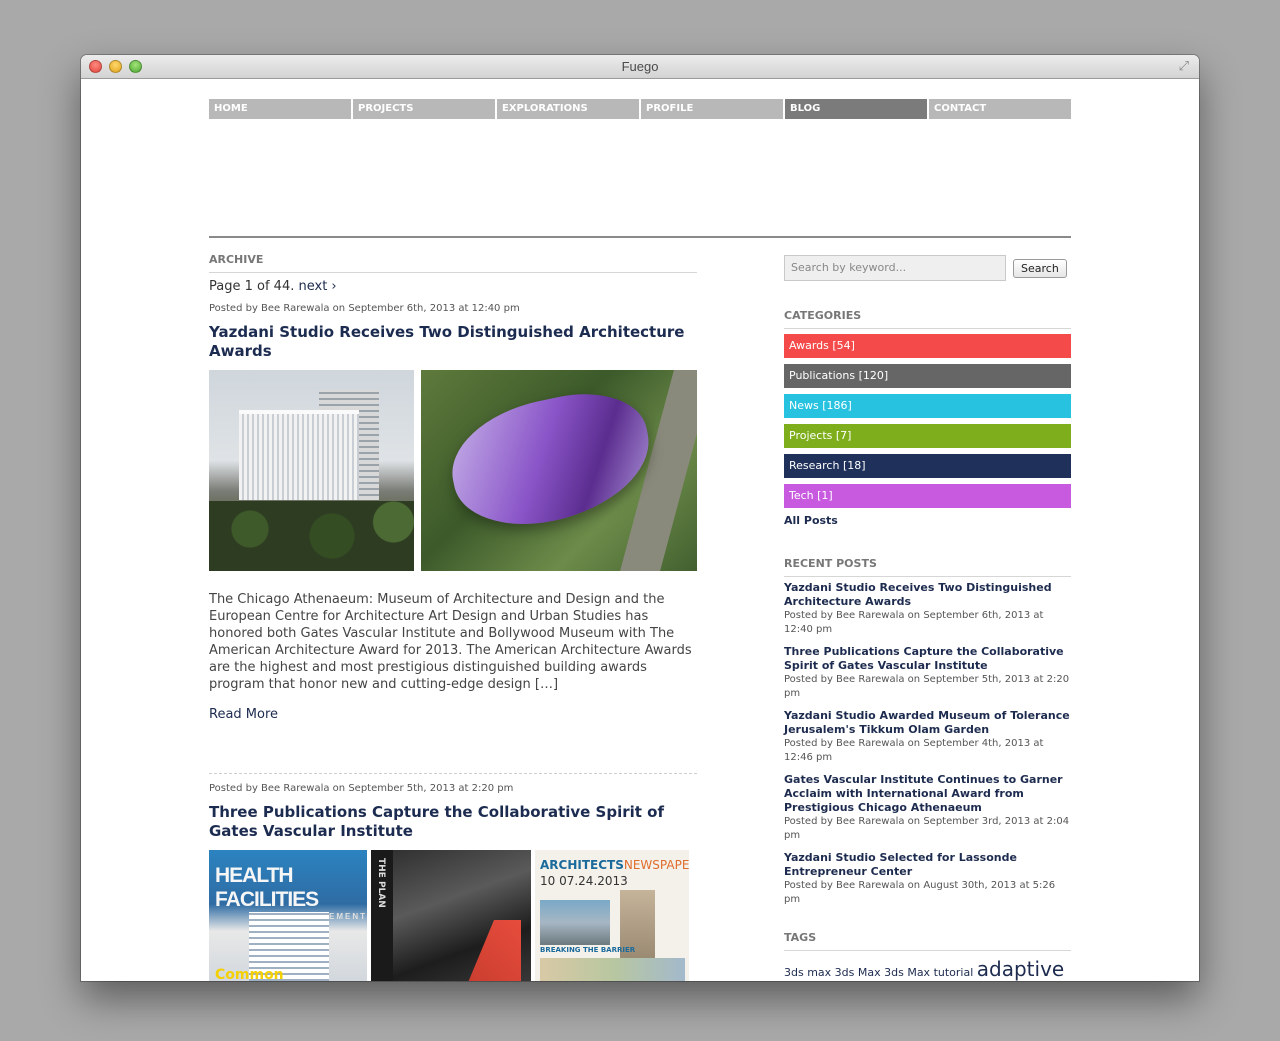 The image size is (1280, 1041). I want to click on nav-contact: CONTACT, so click(1000, 109).